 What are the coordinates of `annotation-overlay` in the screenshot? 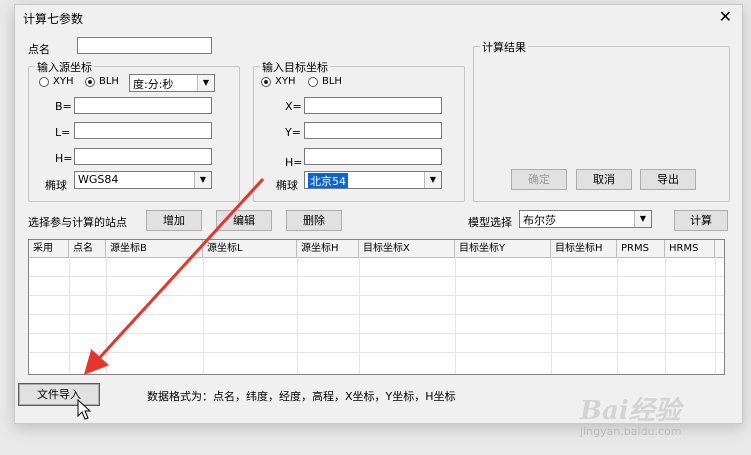 It's located at (171, 298).